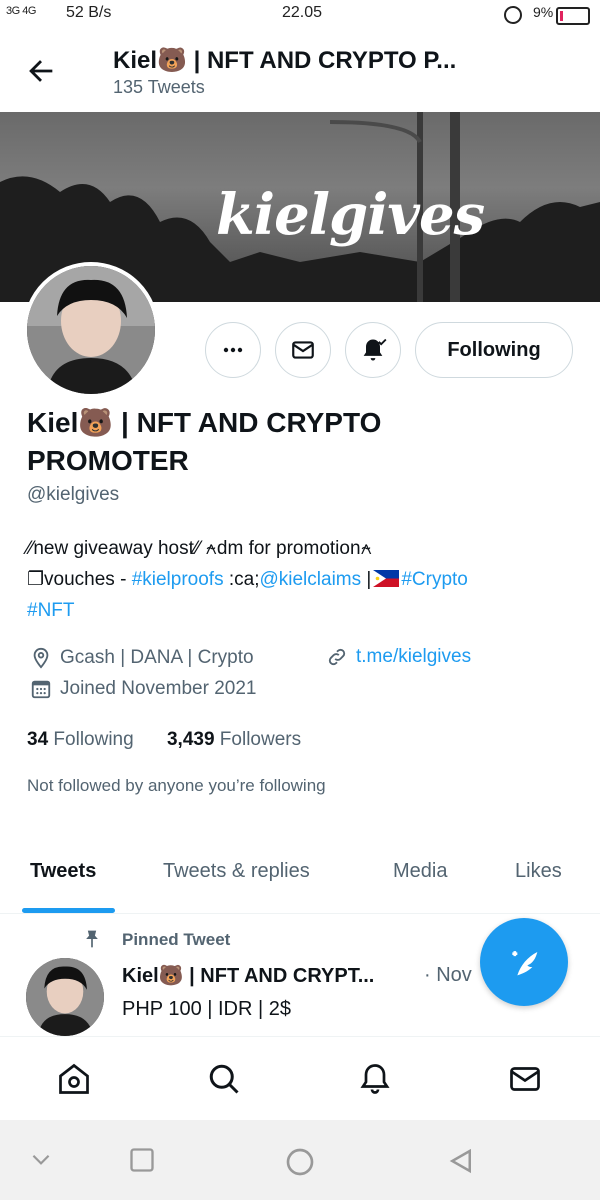  I want to click on joined-row: Joined November 2021, so click(143, 689).